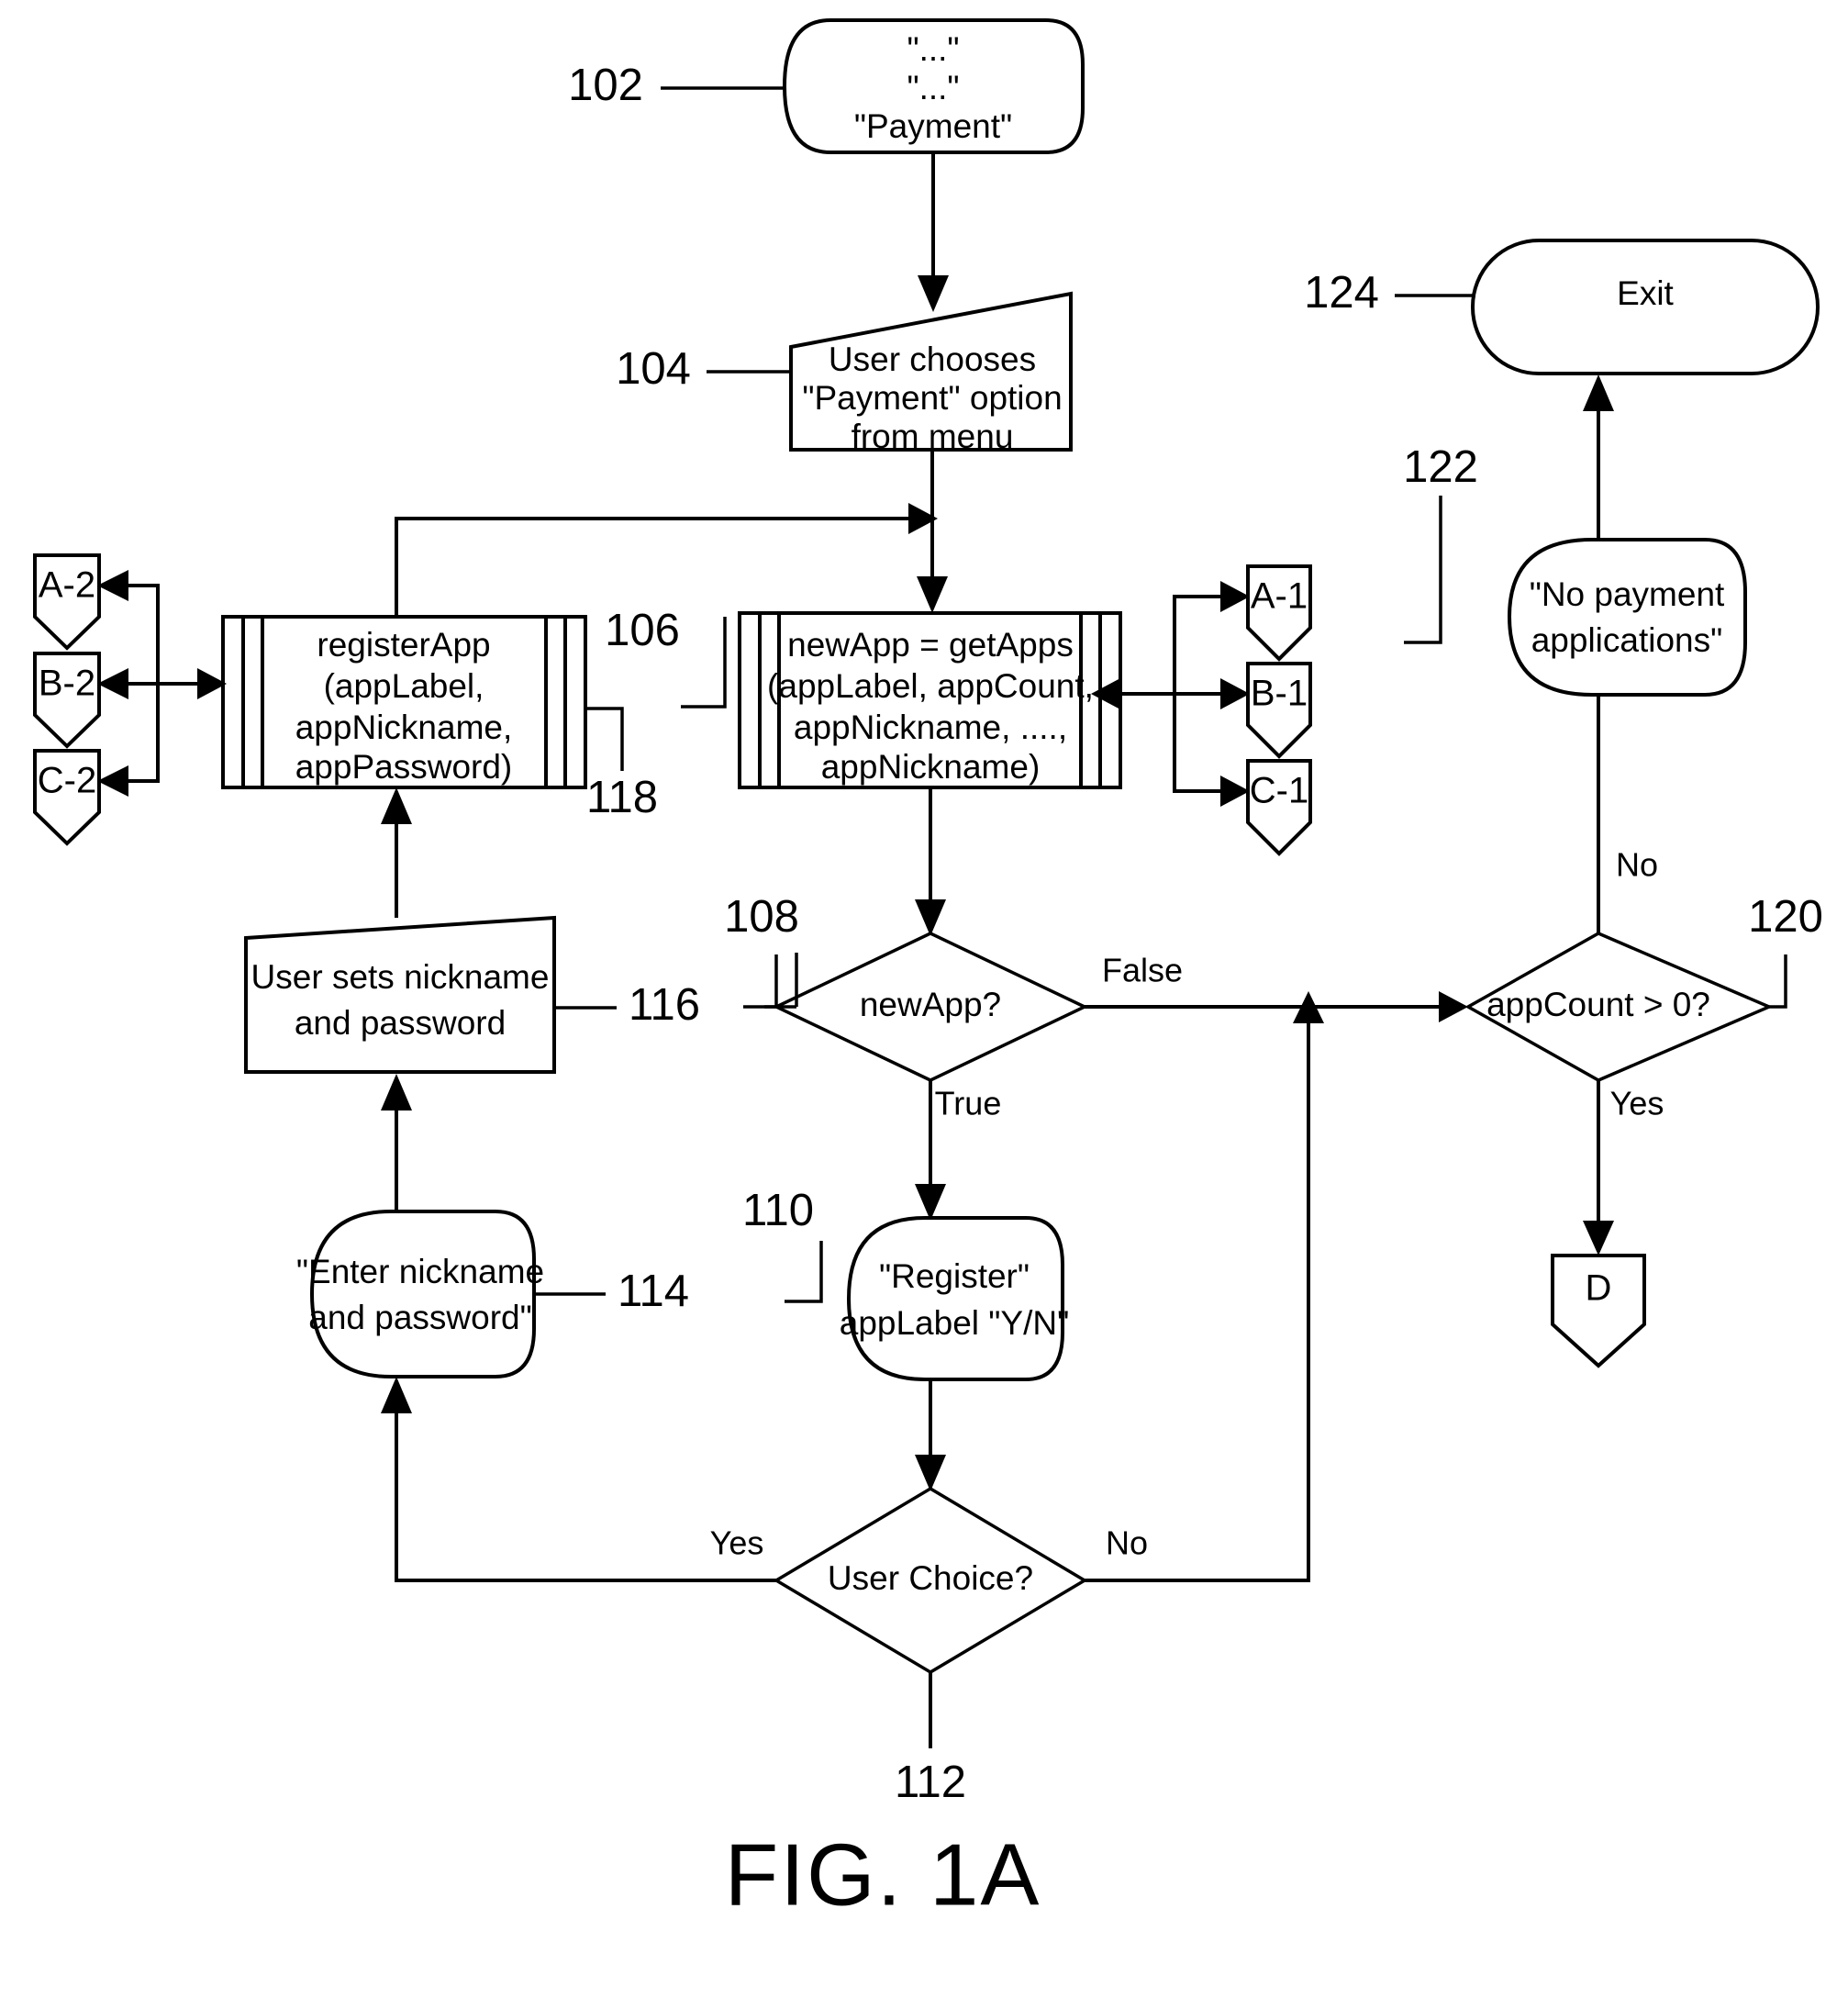 The height and width of the screenshot is (2009, 1848). What do you see at coordinates (930, 1004) in the screenshot?
I see `node-108-label: newApp?` at bounding box center [930, 1004].